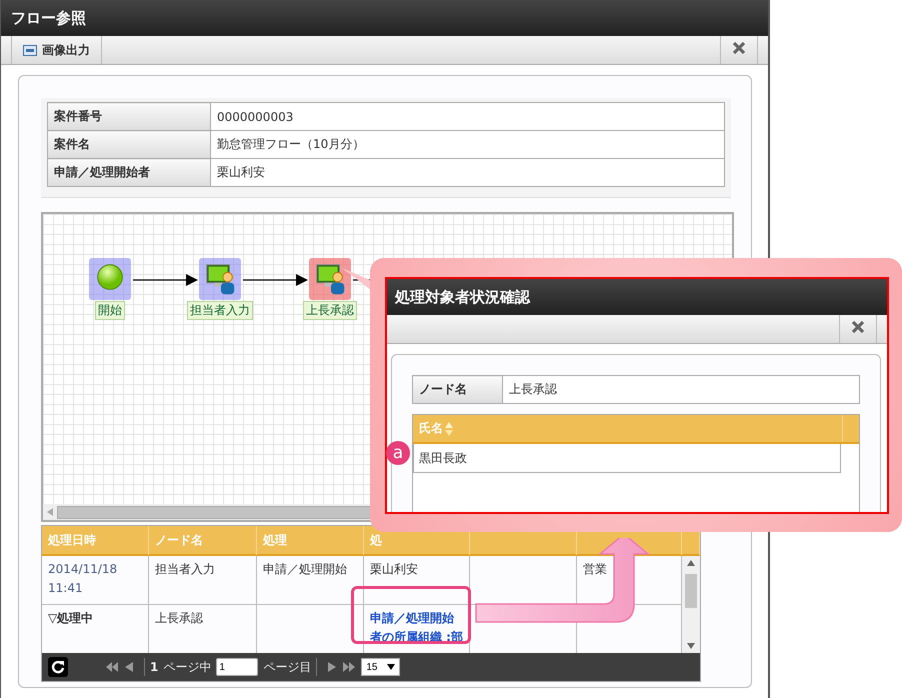  What do you see at coordinates (391, 667) in the screenshot?
I see `caret-icon` at bounding box center [391, 667].